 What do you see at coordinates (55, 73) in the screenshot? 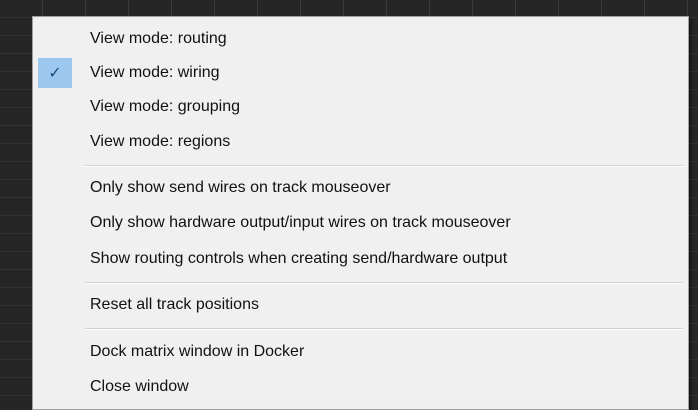
I see `check-icon: ✓` at bounding box center [55, 73].